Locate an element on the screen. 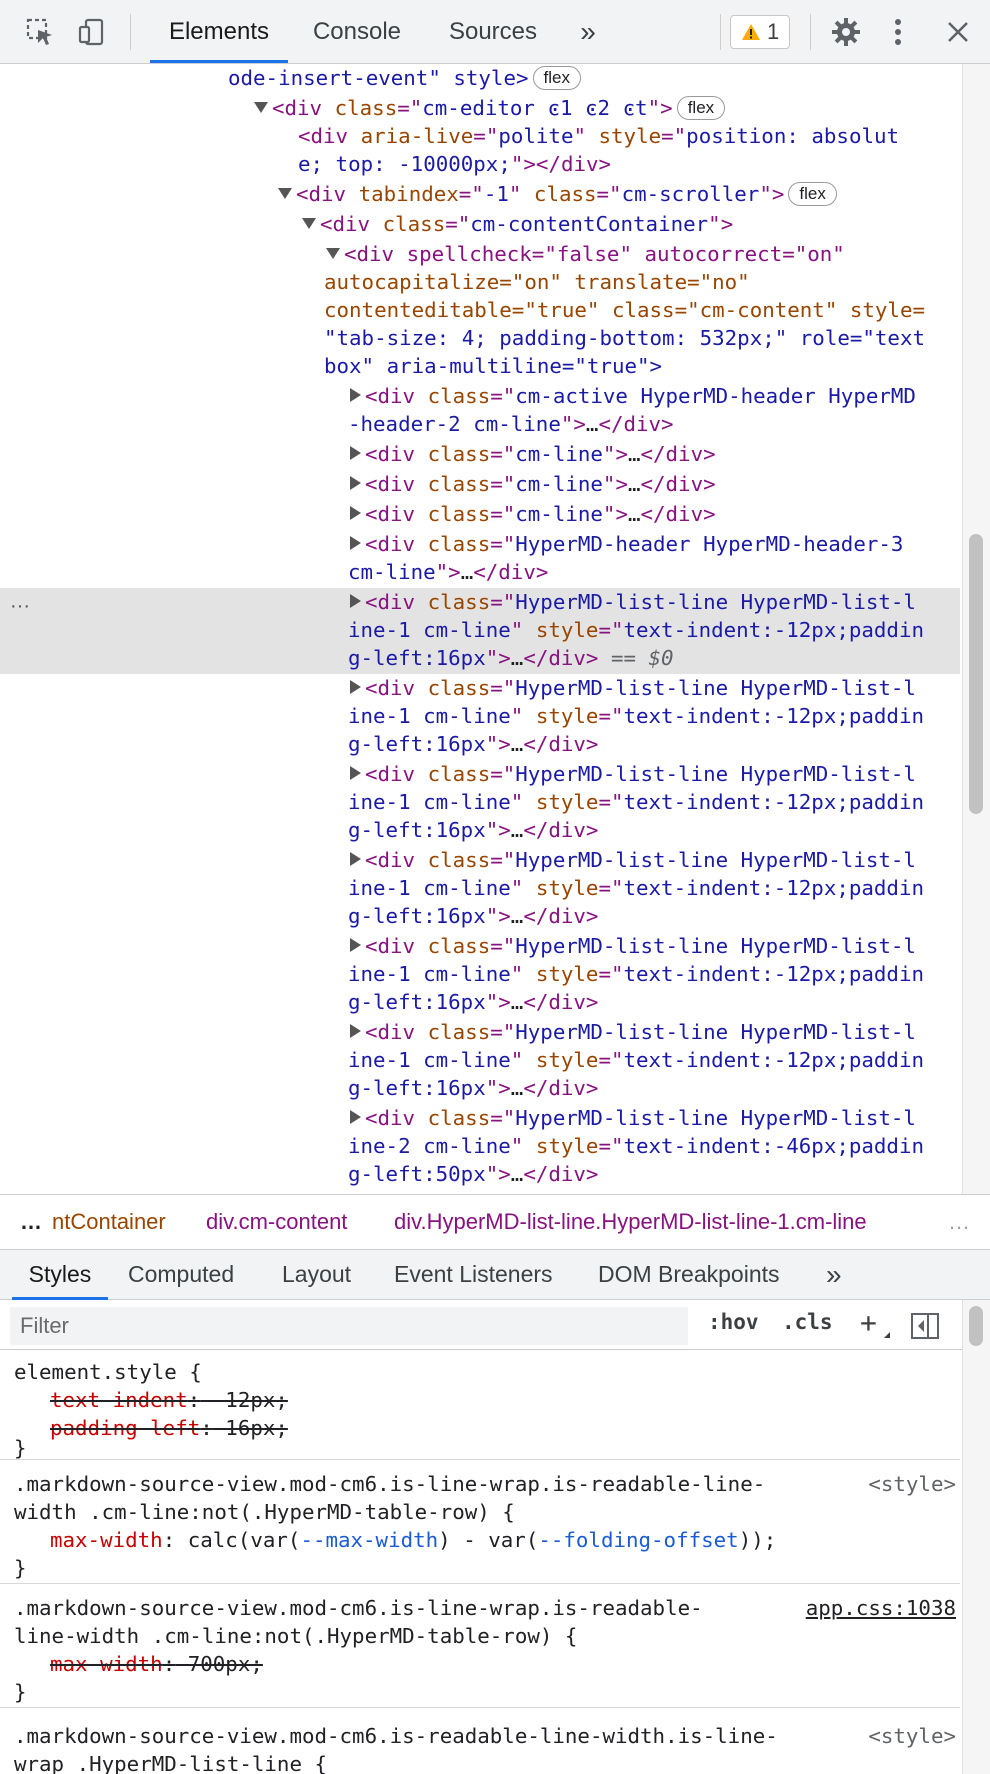 Image resolution: width=990 pixels, height=1774 pixels. toggle-sidebar-icon is located at coordinates (925, 1328).